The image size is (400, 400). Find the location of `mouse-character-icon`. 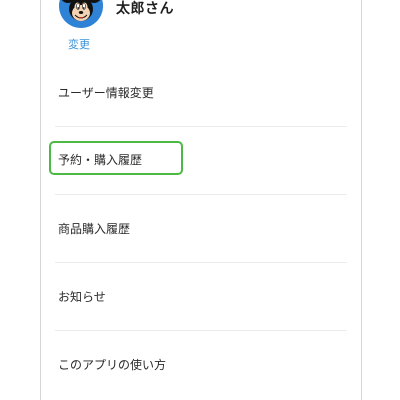

mouse-character-icon is located at coordinates (81, 14).